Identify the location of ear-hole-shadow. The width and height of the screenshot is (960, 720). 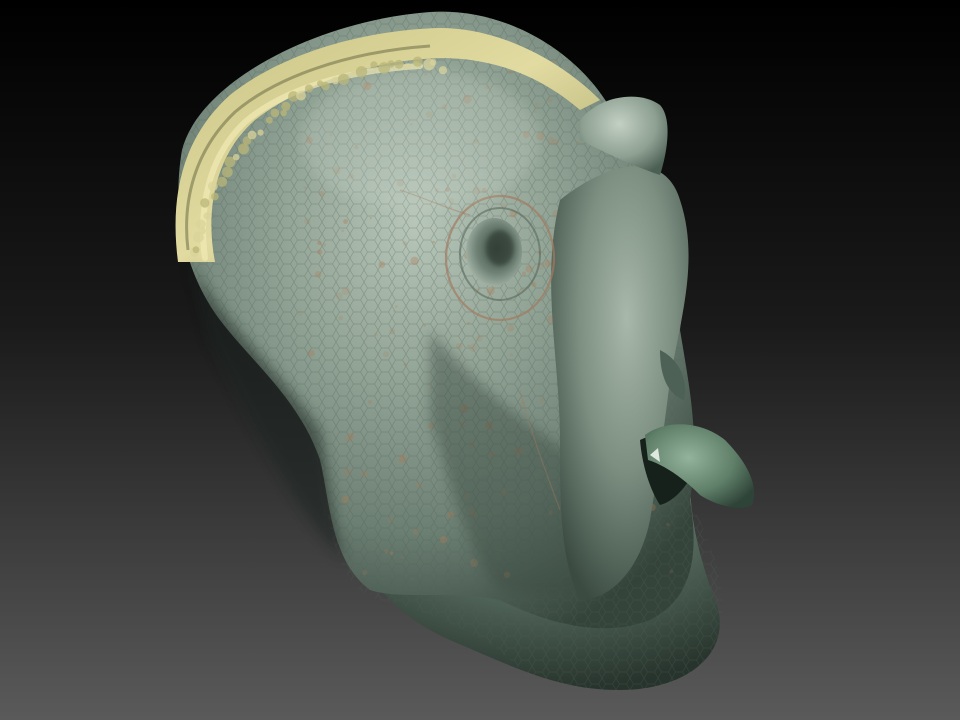
(500, 248).